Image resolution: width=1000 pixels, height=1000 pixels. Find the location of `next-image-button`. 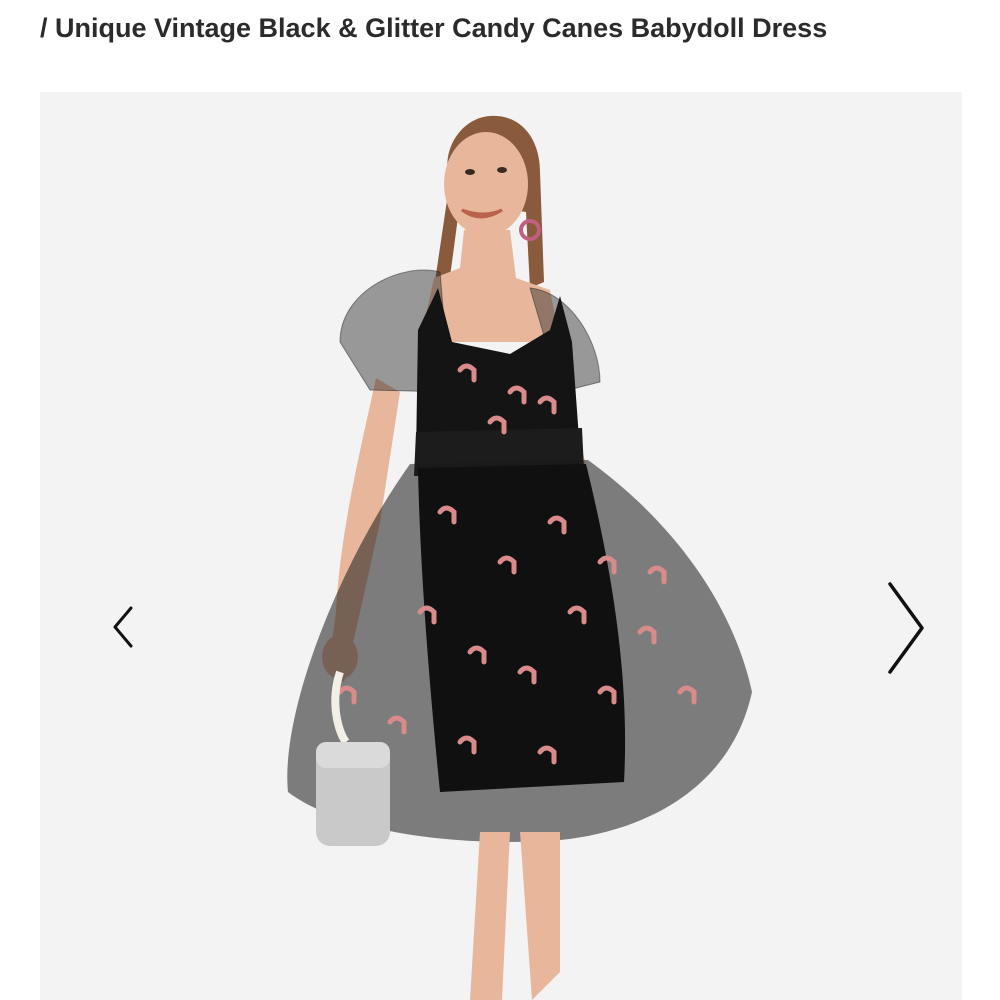

next-image-button is located at coordinates (906, 628).